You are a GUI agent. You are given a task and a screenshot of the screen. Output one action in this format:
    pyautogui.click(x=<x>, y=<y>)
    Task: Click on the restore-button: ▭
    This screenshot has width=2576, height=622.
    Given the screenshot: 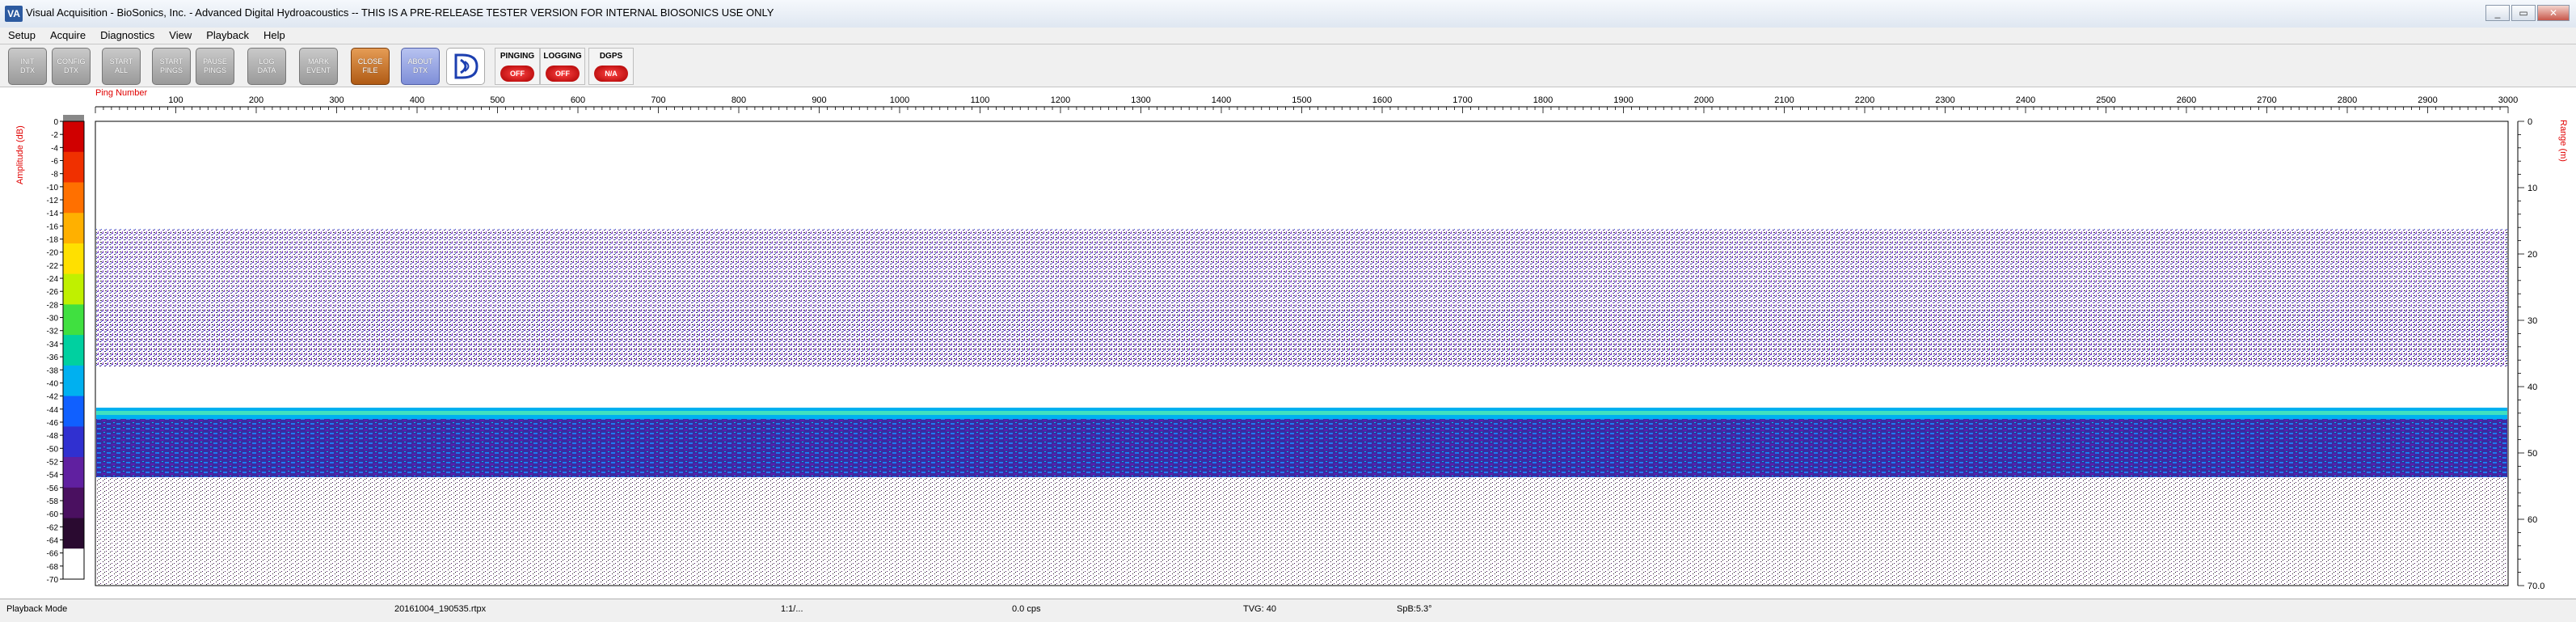 What is the action you would take?
    pyautogui.click(x=2523, y=13)
    